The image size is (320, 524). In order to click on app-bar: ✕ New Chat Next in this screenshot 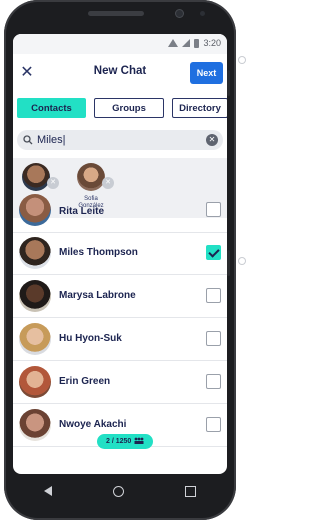, I will do `click(120, 72)`.